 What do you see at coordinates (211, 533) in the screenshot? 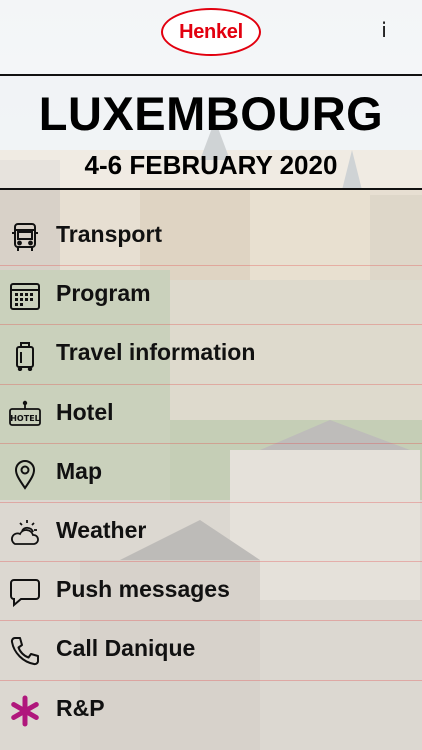
I see `menu-item-weather: Weather` at bounding box center [211, 533].